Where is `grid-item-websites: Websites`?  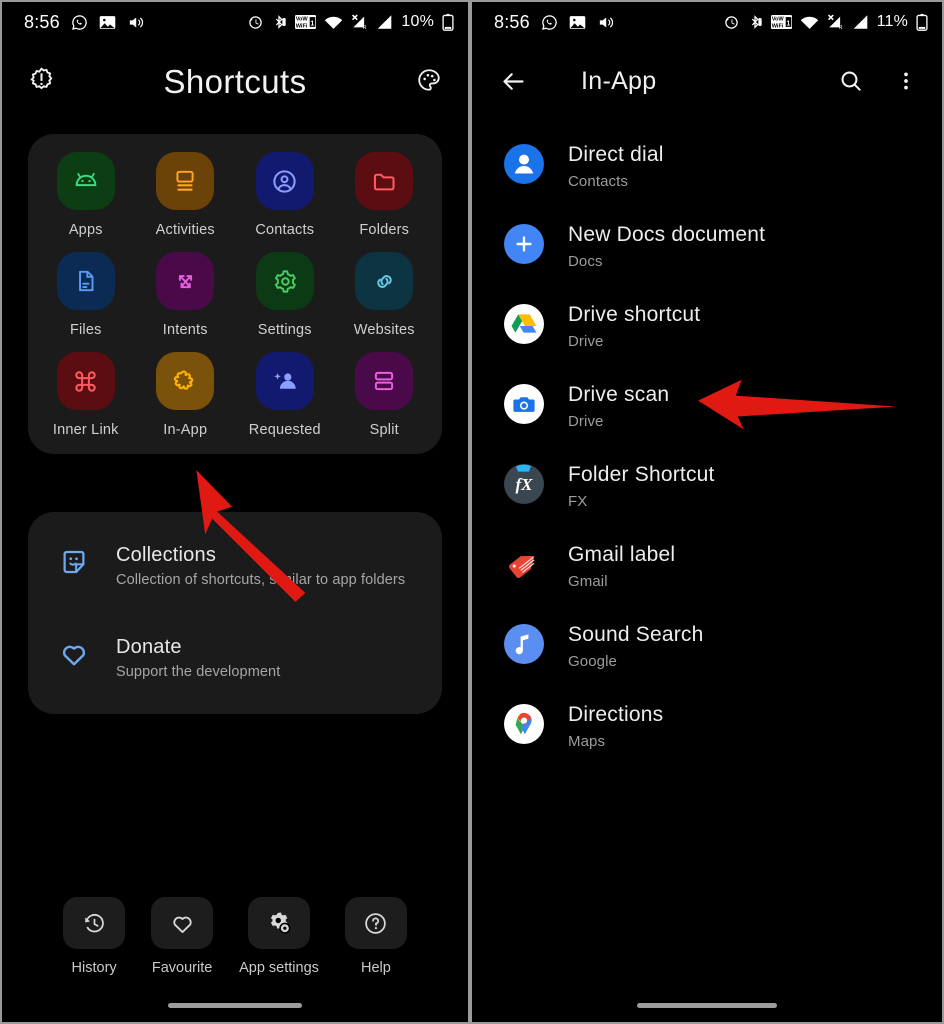
grid-item-websites: Websites is located at coordinates (385, 295).